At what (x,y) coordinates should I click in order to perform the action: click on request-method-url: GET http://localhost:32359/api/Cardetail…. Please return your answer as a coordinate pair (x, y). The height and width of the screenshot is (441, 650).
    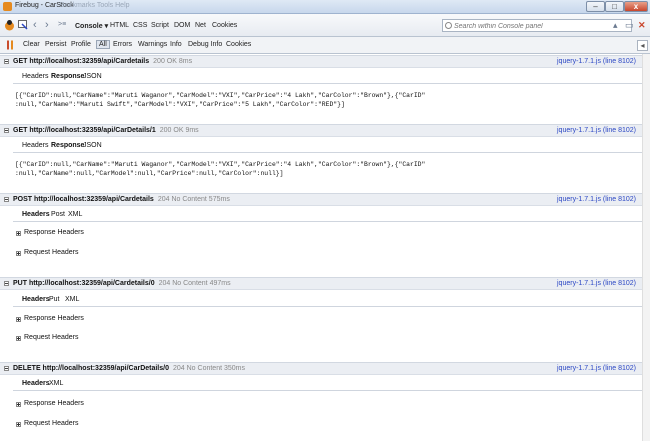
    Looking at the image, I should click on (102, 61).